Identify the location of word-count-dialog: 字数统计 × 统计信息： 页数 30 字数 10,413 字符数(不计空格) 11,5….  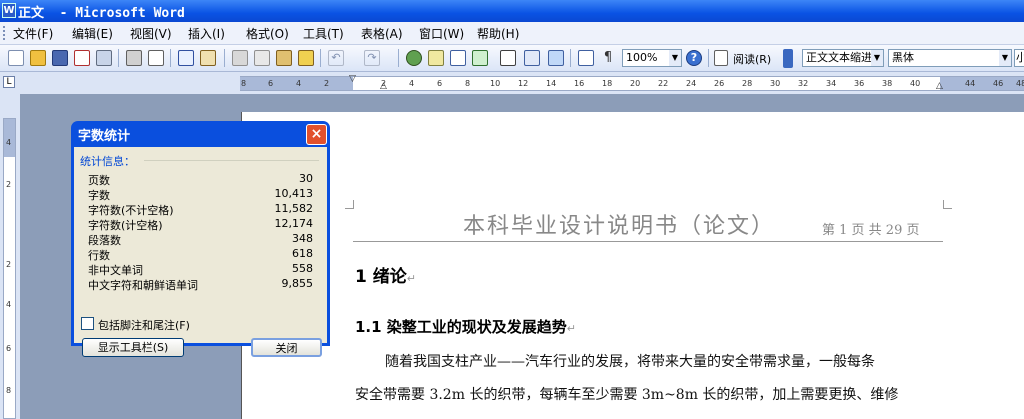
(200, 239).